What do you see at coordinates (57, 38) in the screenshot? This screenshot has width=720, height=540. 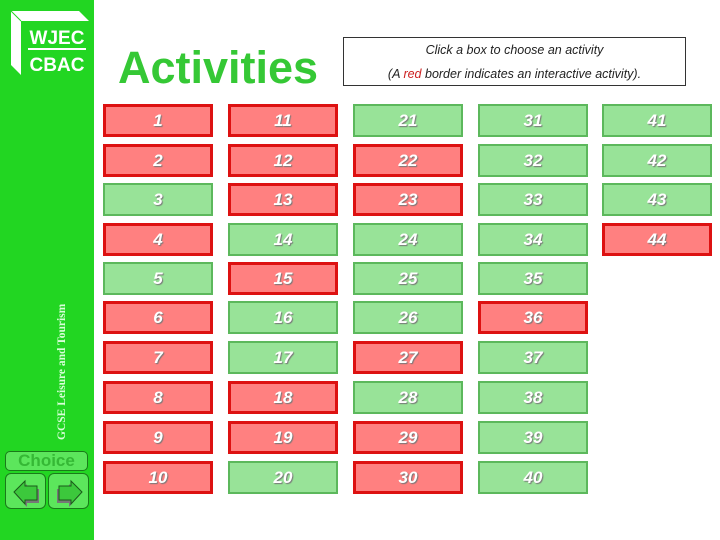 I see `logo-text-top: WJEC` at bounding box center [57, 38].